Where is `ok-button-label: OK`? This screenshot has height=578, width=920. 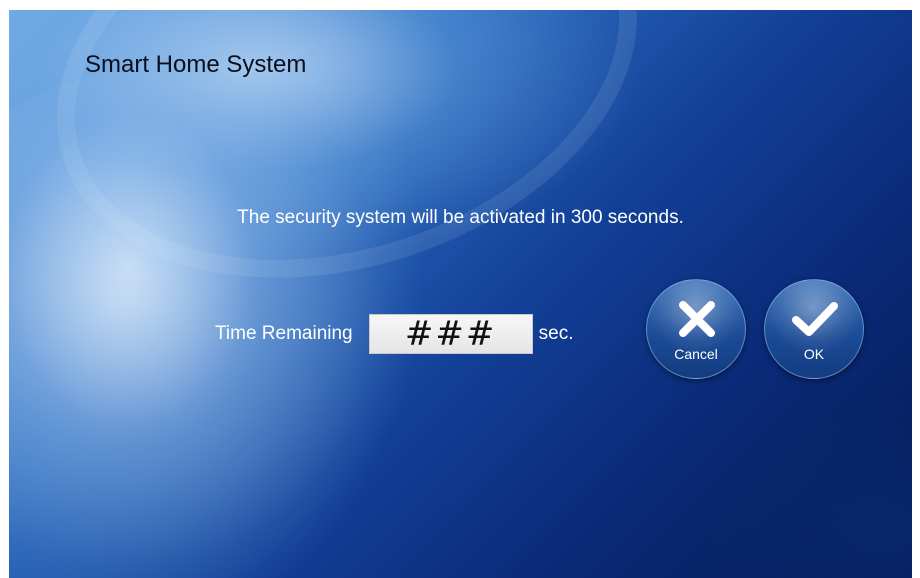 ok-button-label: OK is located at coordinates (814, 354).